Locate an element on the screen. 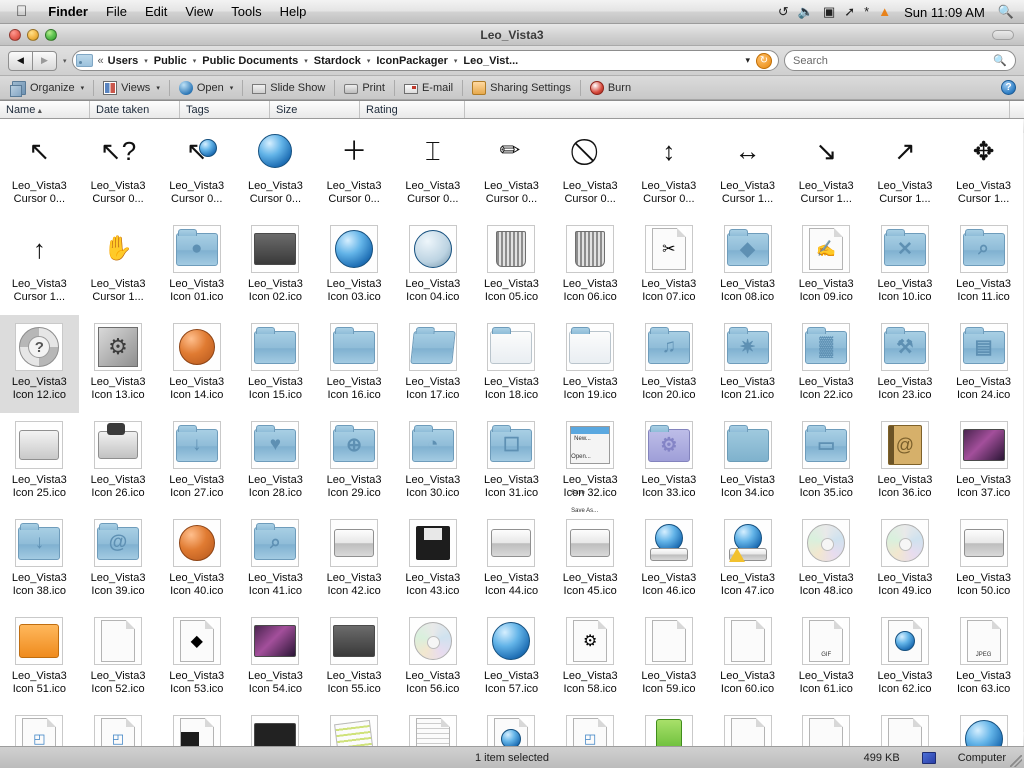 This screenshot has width=1024, height=768. file-item: ↓ Leo_Vista3 Icon 27.ico is located at coordinates (196, 462).